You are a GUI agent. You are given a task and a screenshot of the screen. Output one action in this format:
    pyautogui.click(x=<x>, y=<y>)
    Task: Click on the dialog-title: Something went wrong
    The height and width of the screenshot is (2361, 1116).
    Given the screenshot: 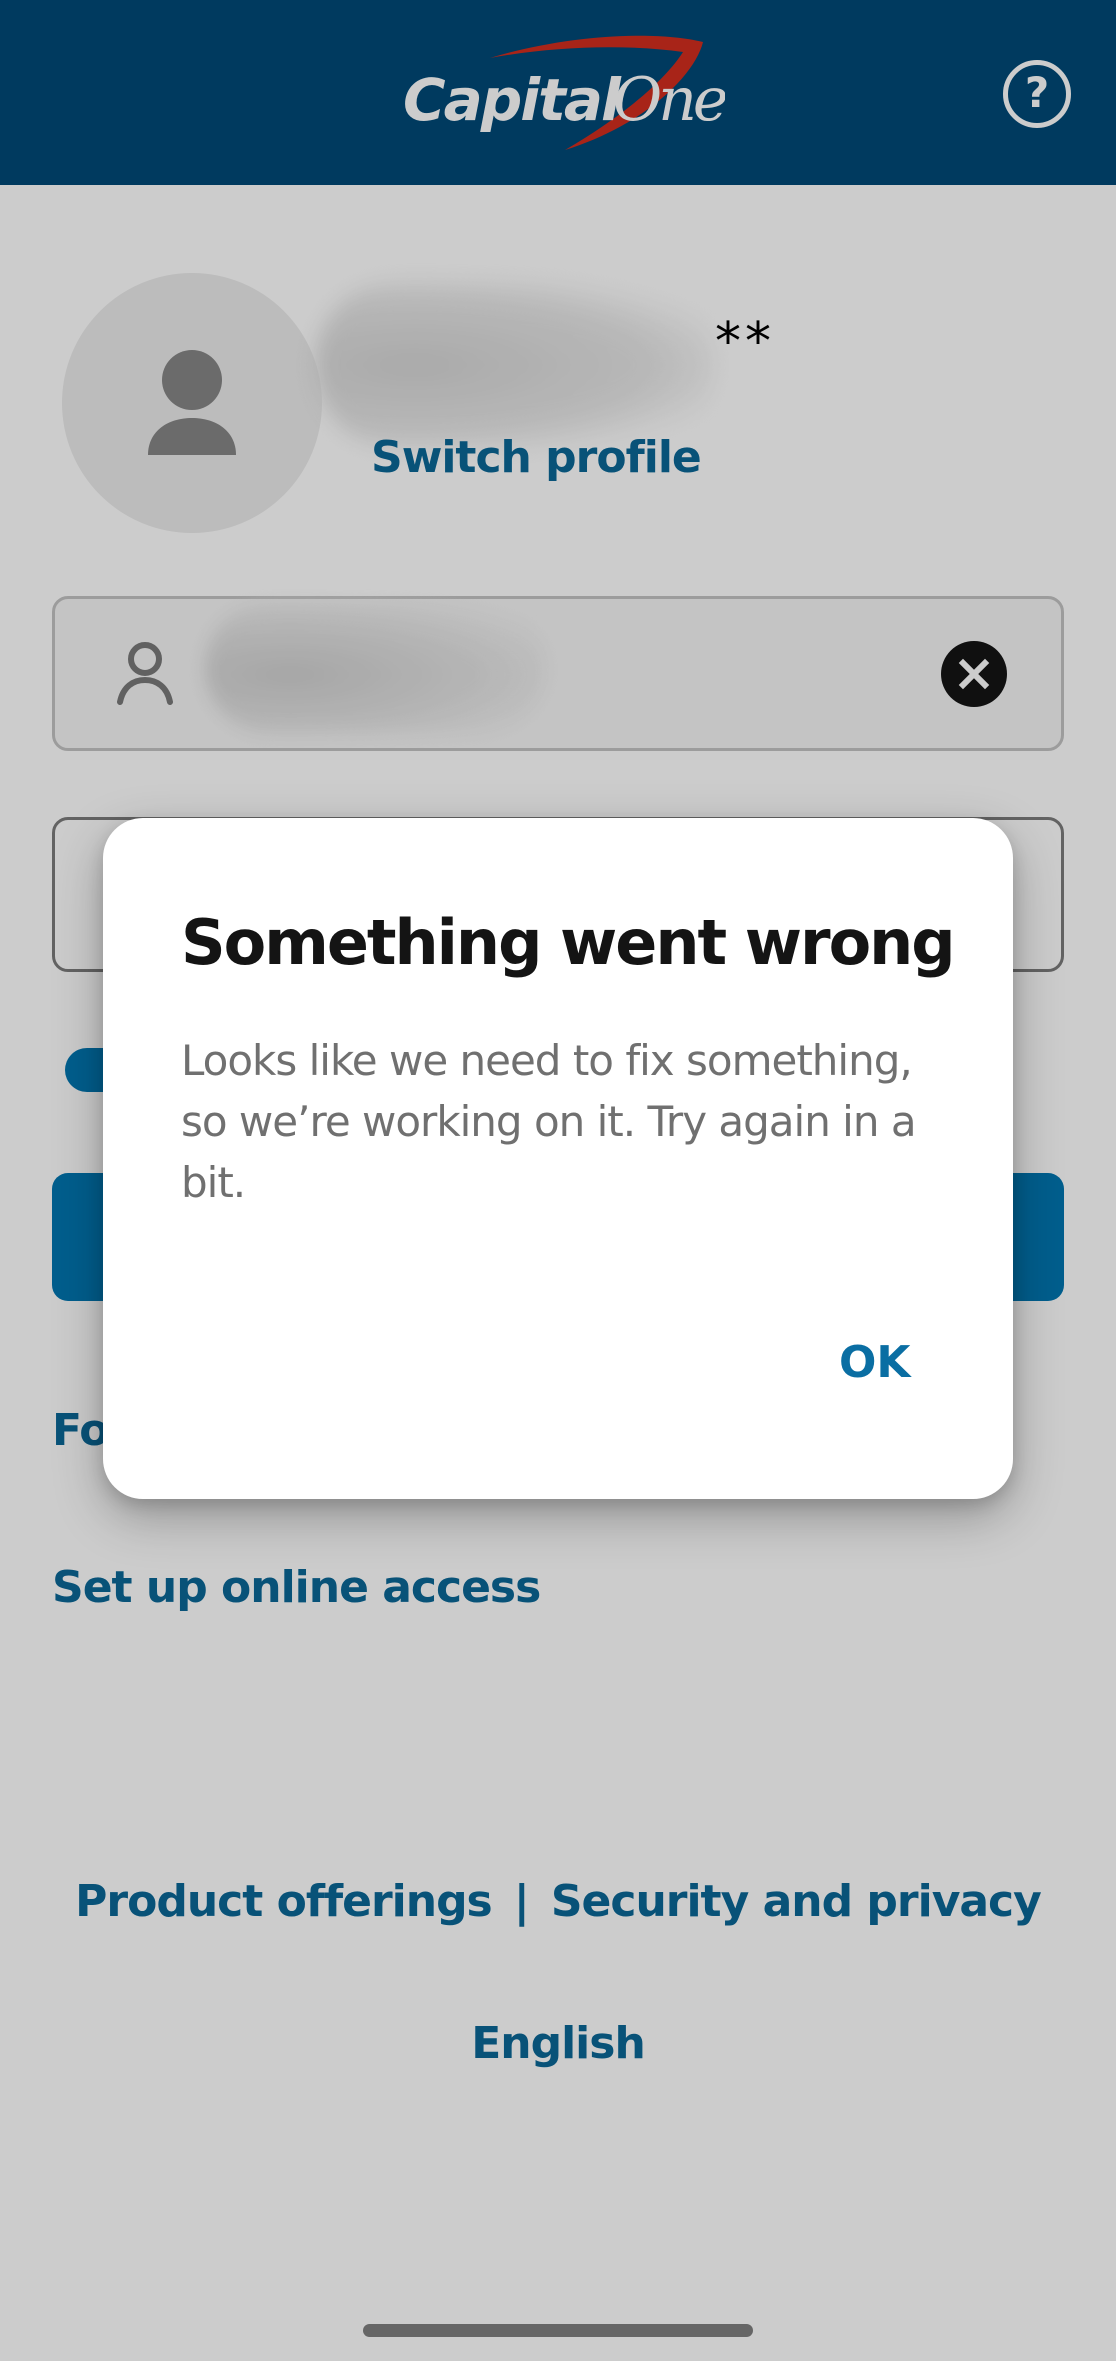 What is the action you would take?
    pyautogui.click(x=568, y=942)
    